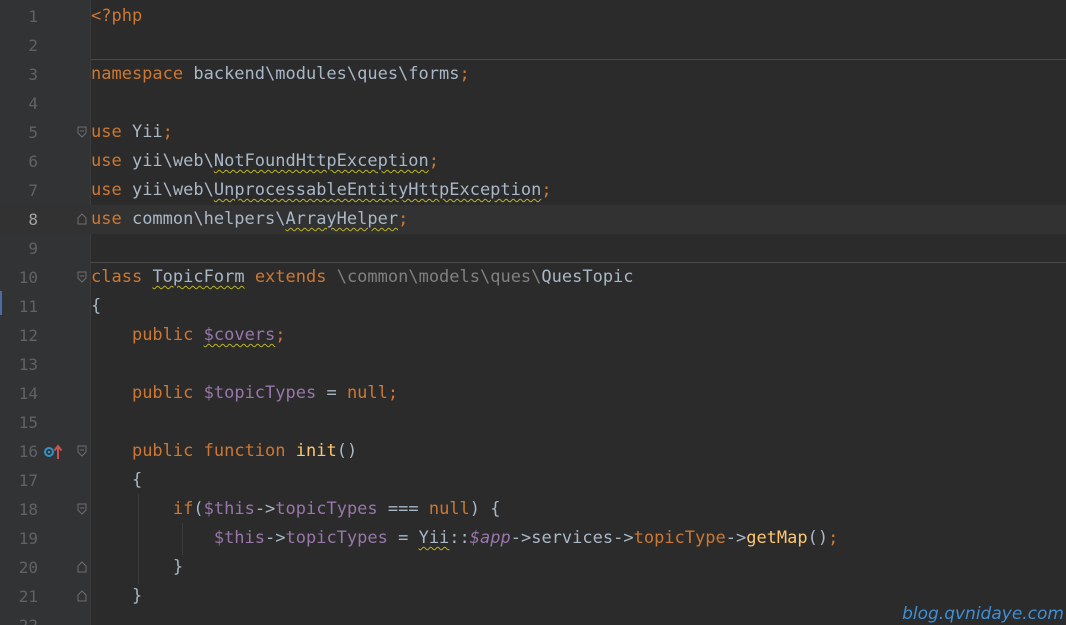 This screenshot has height=625, width=1066. Describe the element at coordinates (167, 190) in the screenshot. I see `import-path: yii\web\` at that location.